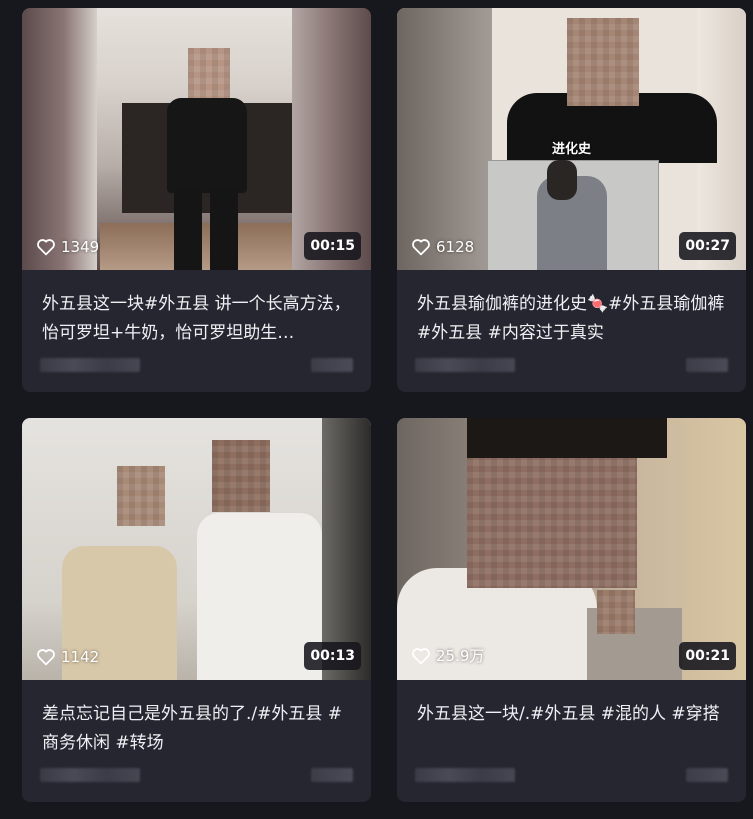 This screenshot has width=753, height=819. I want to click on duration-badge: 00:21, so click(707, 656).